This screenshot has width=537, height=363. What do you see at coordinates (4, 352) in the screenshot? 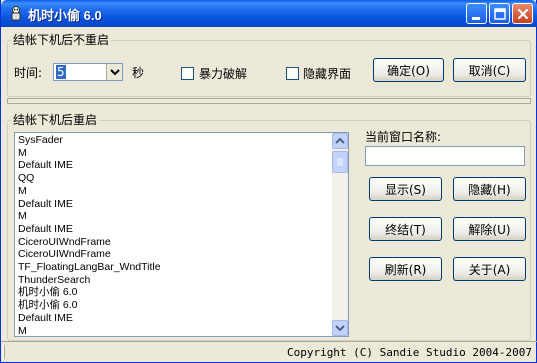
I see `status-grip` at bounding box center [4, 352].